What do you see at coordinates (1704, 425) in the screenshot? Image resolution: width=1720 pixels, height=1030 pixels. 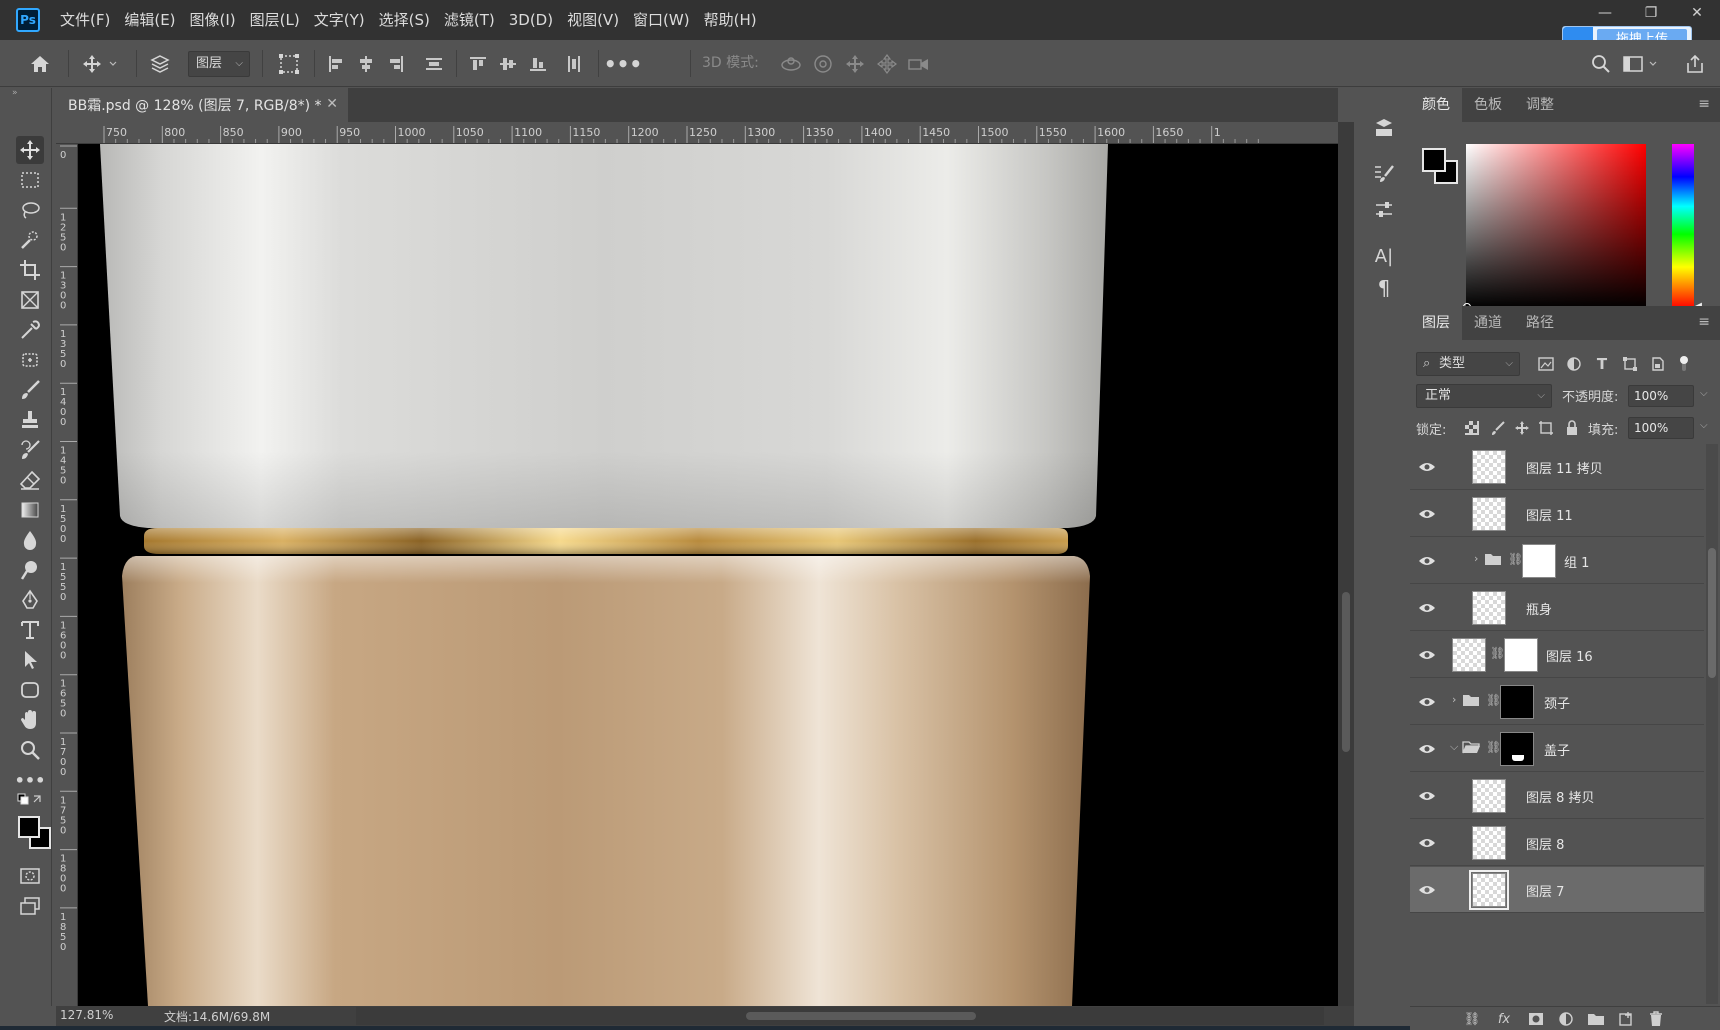 I see `fill-dropdown-icon: ⌵` at bounding box center [1704, 425].